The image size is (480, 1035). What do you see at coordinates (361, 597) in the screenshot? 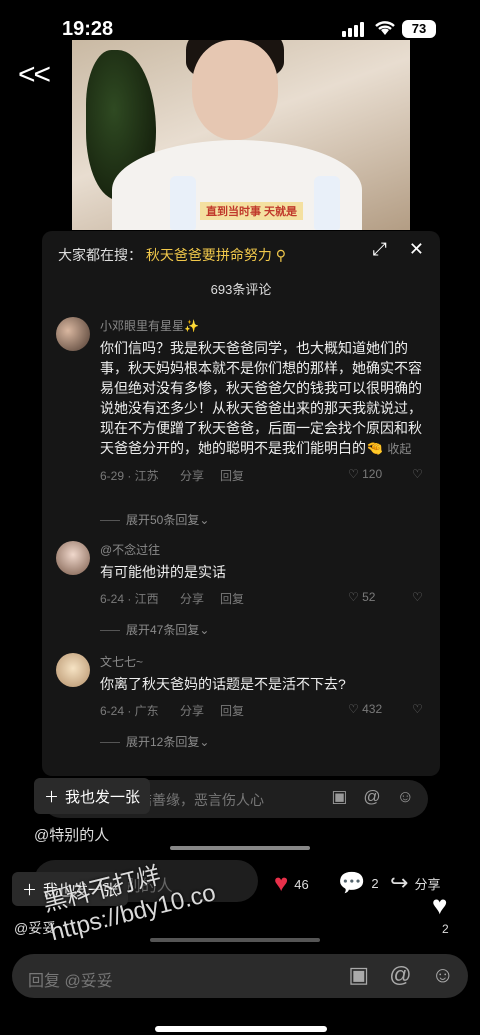
I see `like-button: ♡ 52` at bounding box center [361, 597].